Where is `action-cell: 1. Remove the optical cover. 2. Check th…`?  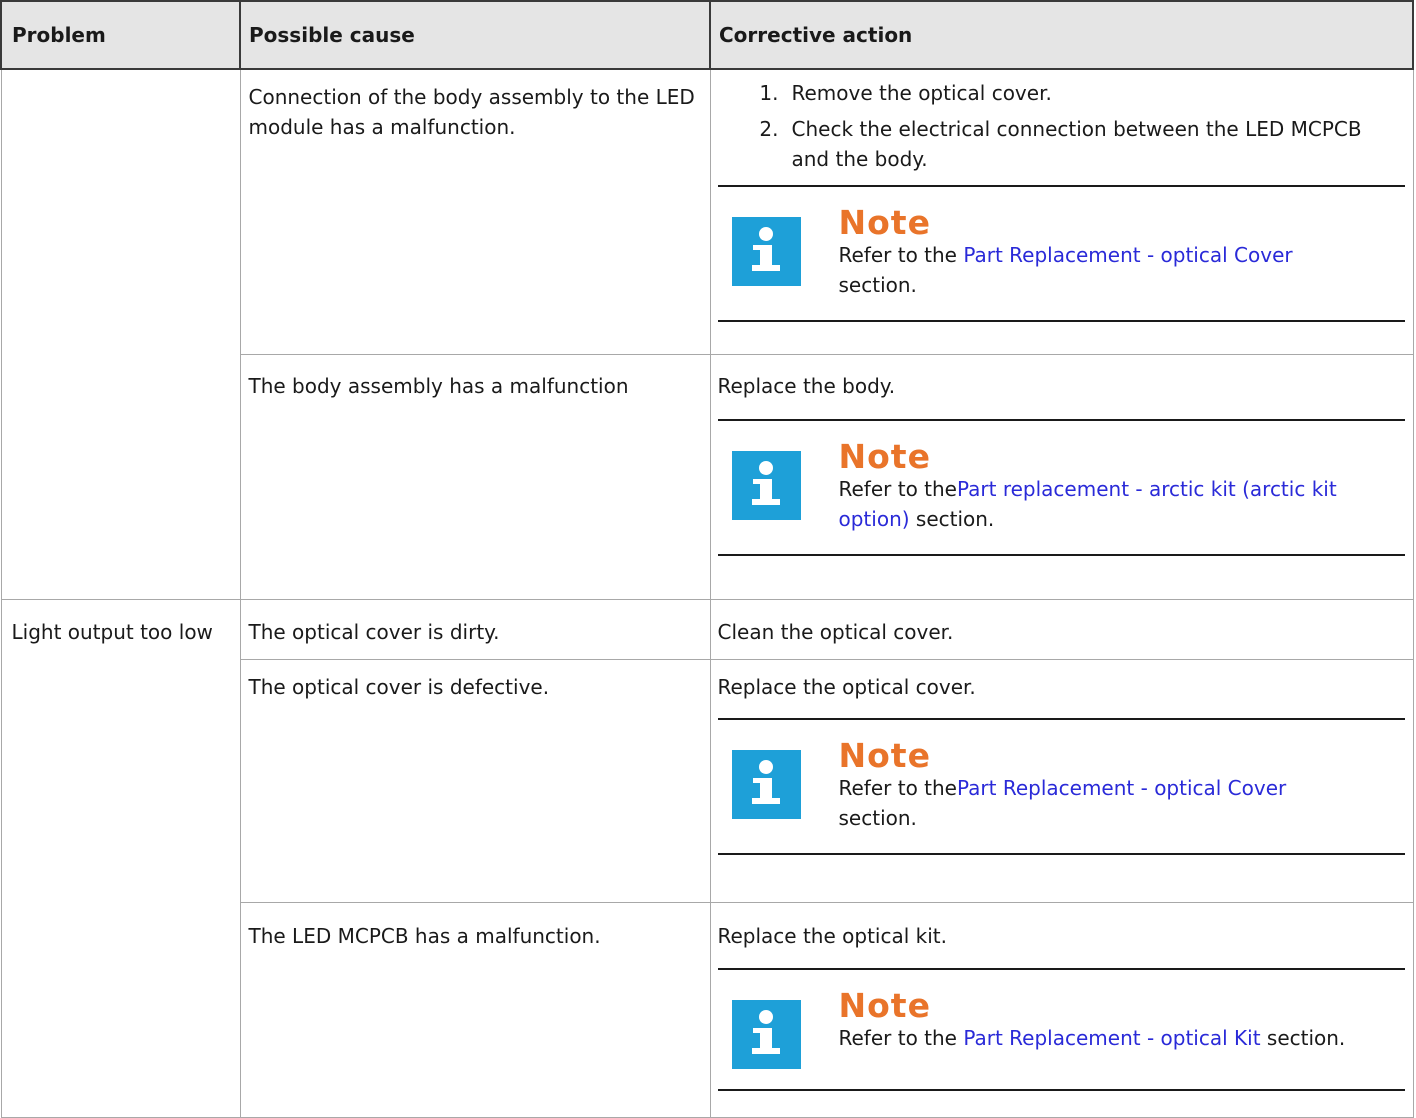
action-cell: 1. Remove the optical cover. 2. Check th… is located at coordinates (1061, 211).